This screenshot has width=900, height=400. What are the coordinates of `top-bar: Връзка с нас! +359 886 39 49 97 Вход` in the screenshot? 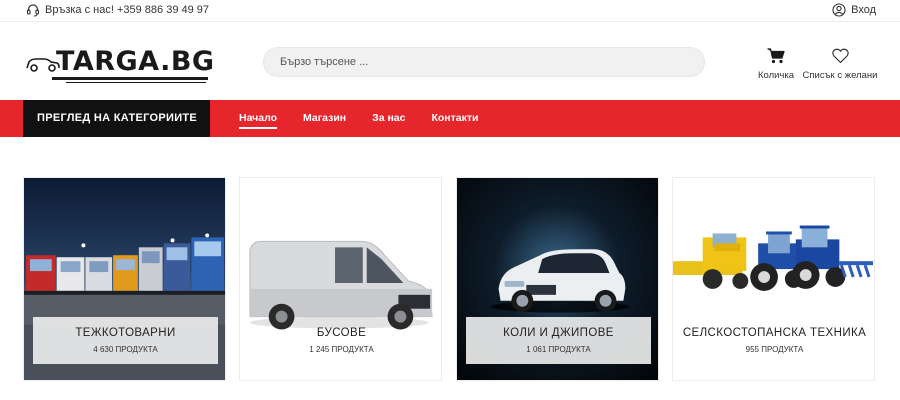 It's located at (450, 11).